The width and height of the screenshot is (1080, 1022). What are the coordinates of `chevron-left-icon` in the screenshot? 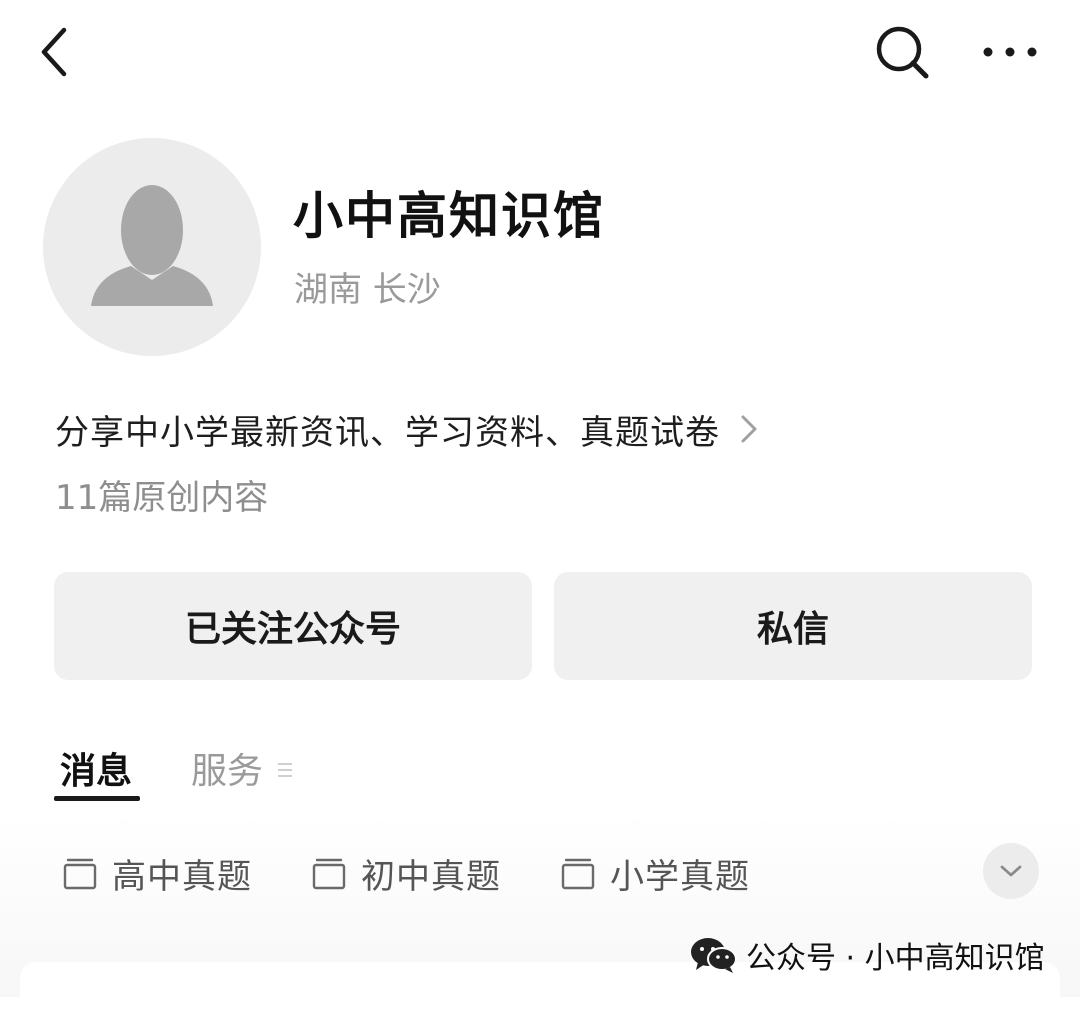 It's located at (54, 52).